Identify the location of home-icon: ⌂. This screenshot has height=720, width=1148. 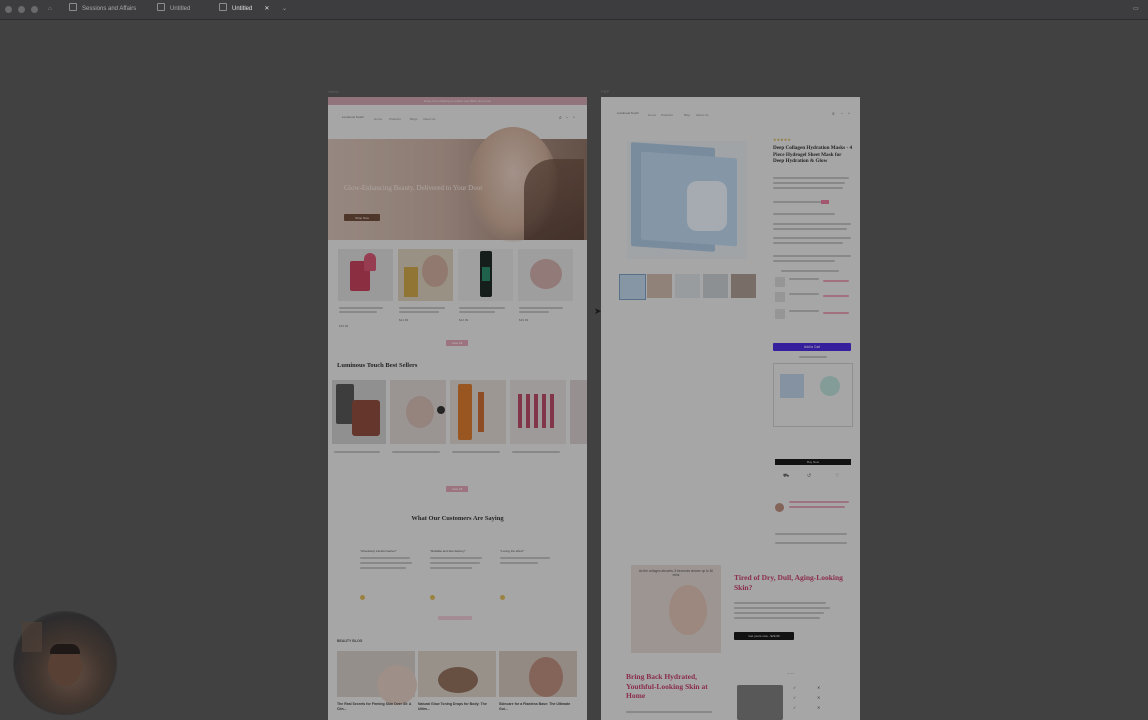
(50, 9).